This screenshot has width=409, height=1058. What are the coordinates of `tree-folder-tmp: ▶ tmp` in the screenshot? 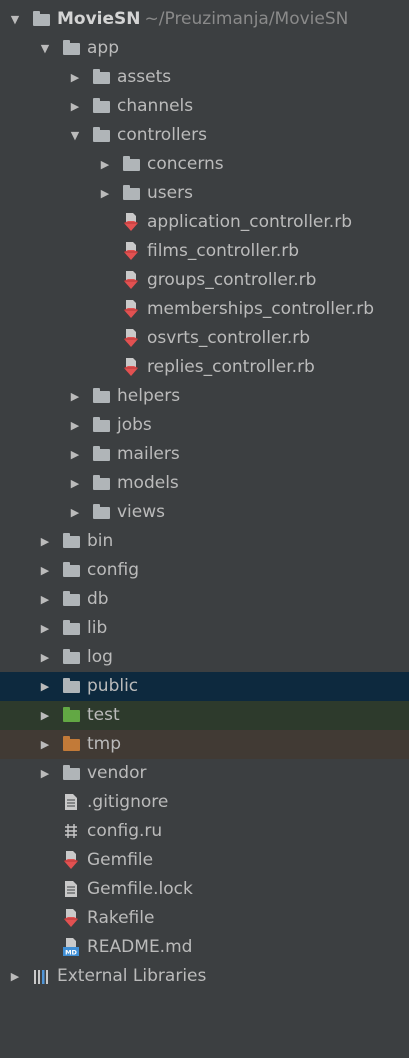 It's located at (204, 744).